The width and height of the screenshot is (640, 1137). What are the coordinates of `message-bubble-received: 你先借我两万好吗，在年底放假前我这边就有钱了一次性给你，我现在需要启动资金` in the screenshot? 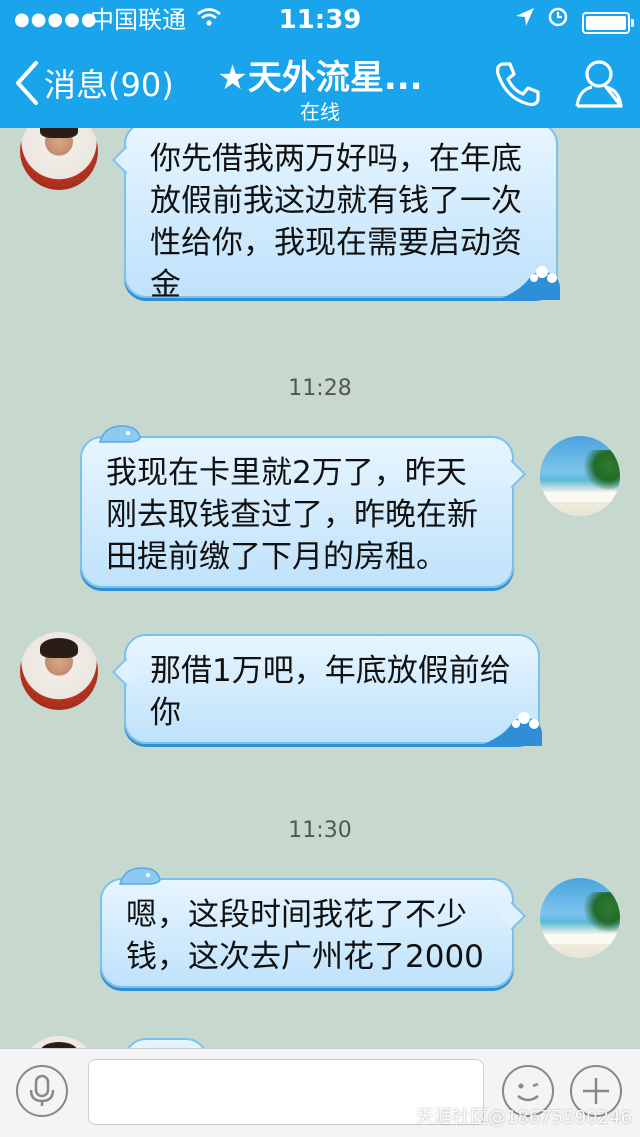 It's located at (342, 215).